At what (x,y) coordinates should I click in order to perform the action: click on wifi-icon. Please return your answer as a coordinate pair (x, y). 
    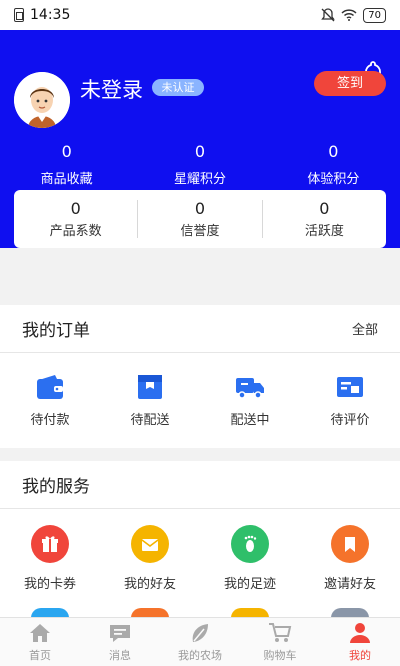
    Looking at the image, I should click on (349, 15).